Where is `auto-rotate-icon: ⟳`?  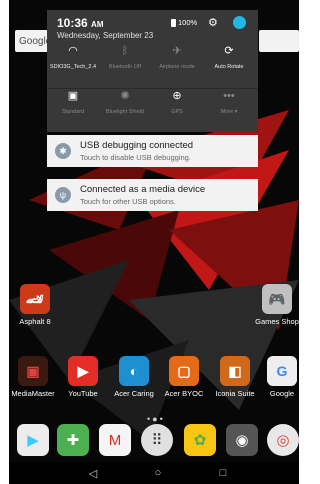 auto-rotate-icon: ⟳ is located at coordinates (229, 51).